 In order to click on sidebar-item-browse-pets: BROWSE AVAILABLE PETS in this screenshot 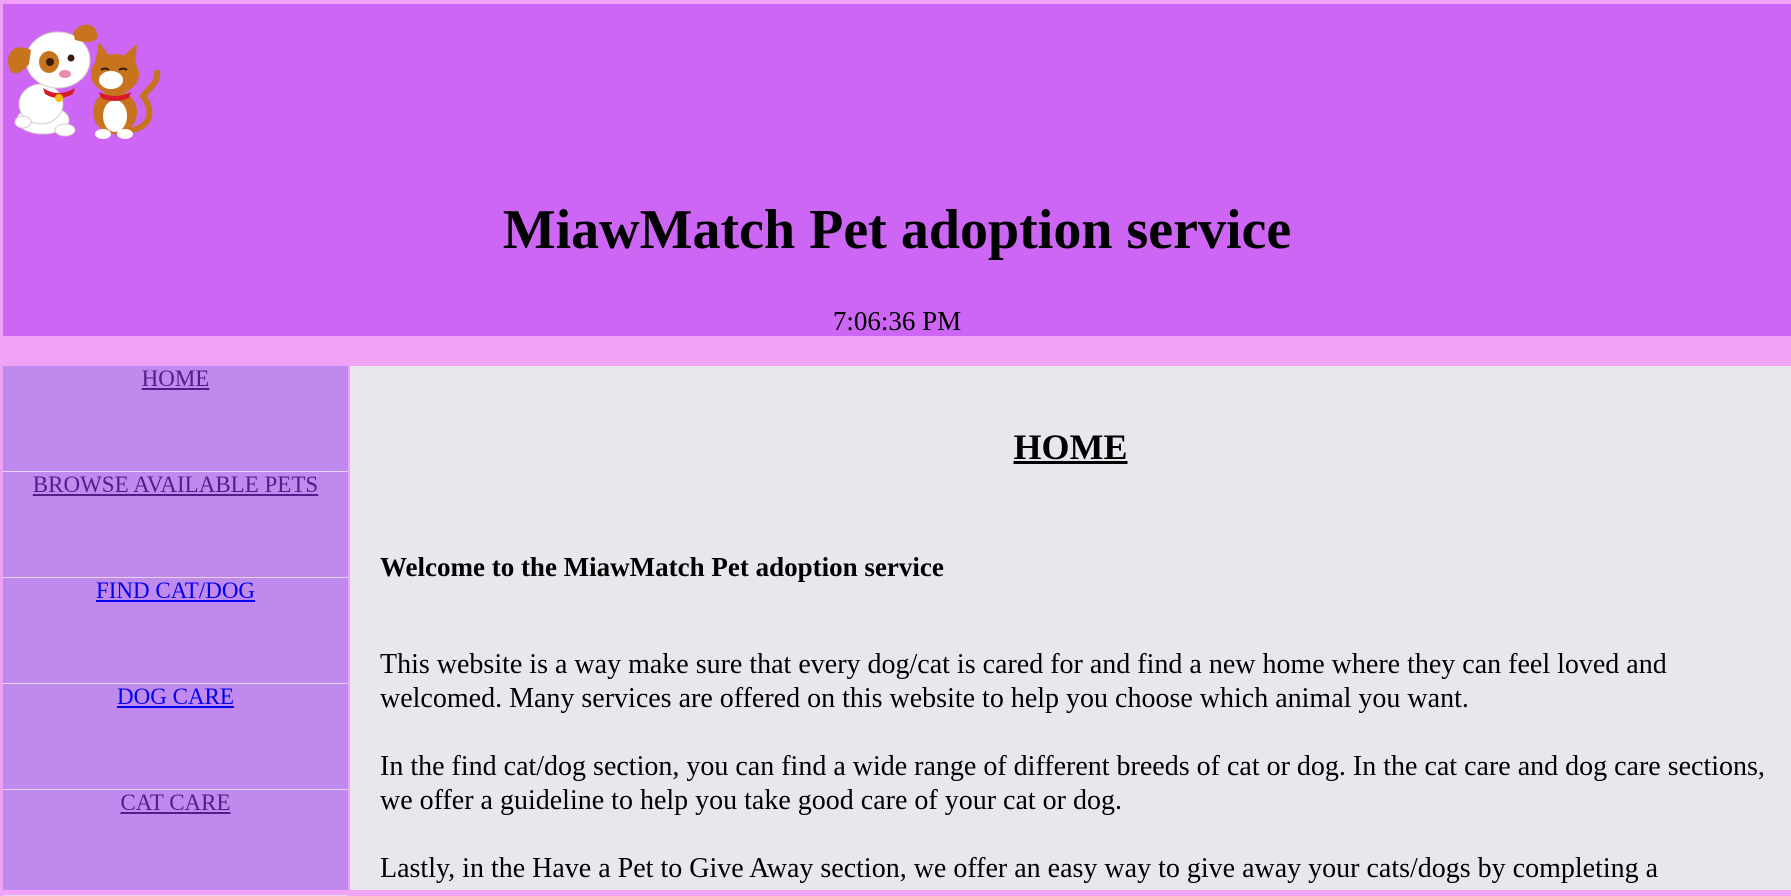, I will do `click(175, 525)`.